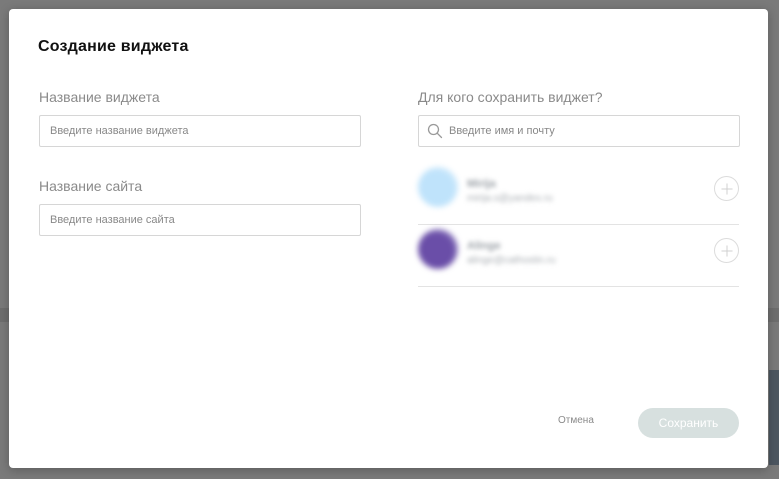 The image size is (779, 479). What do you see at coordinates (774, 417) in the screenshot?
I see `backdrop-page-edge` at bounding box center [774, 417].